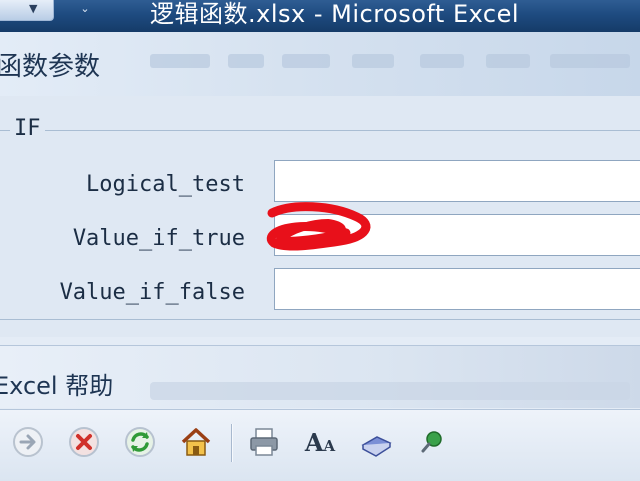 Image resolution: width=640 pixels, height=481 pixels. What do you see at coordinates (376, 446) in the screenshot?
I see `book-icon` at bounding box center [376, 446].